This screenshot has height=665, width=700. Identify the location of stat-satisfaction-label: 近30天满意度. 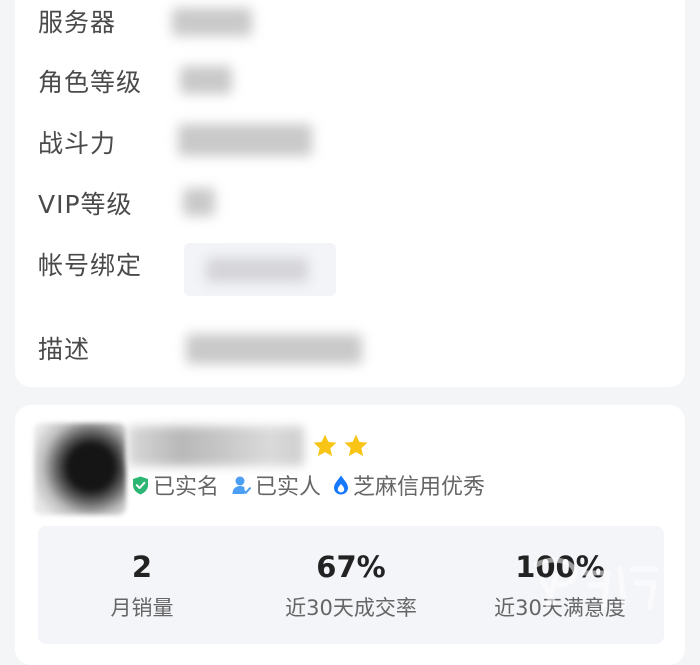
(560, 608).